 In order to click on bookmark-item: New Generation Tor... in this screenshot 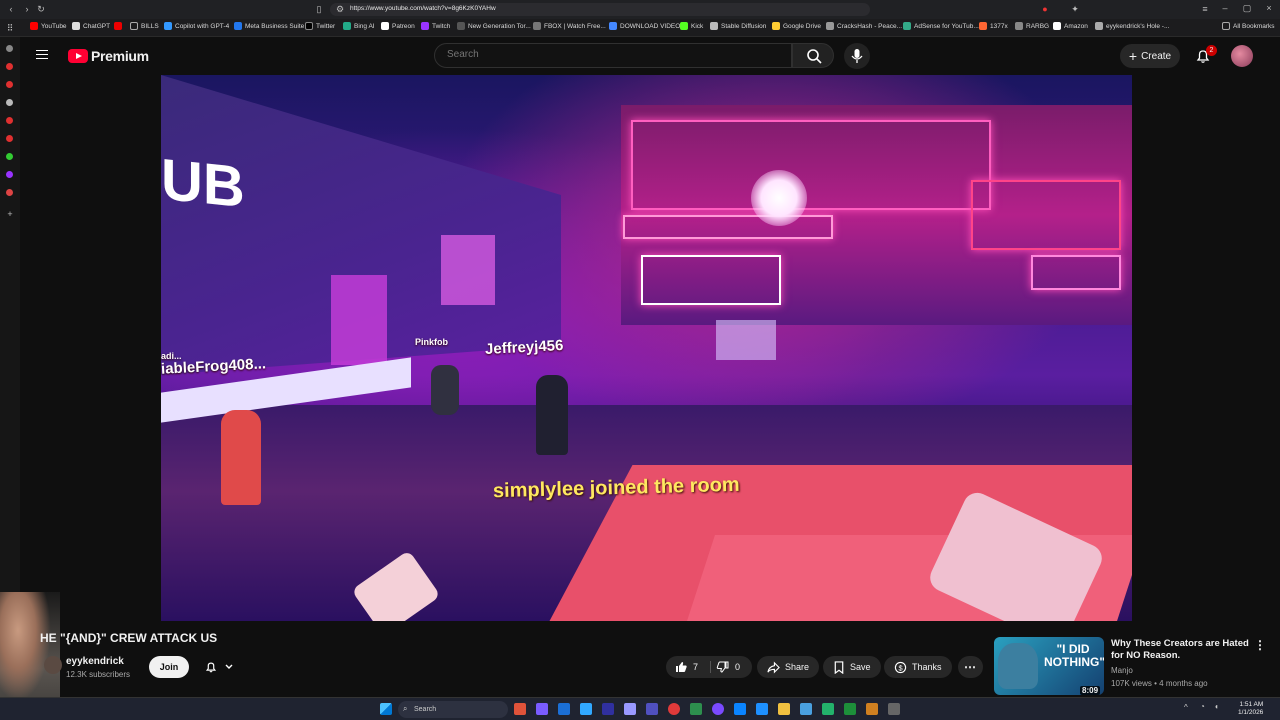, I will do `click(494, 26)`.